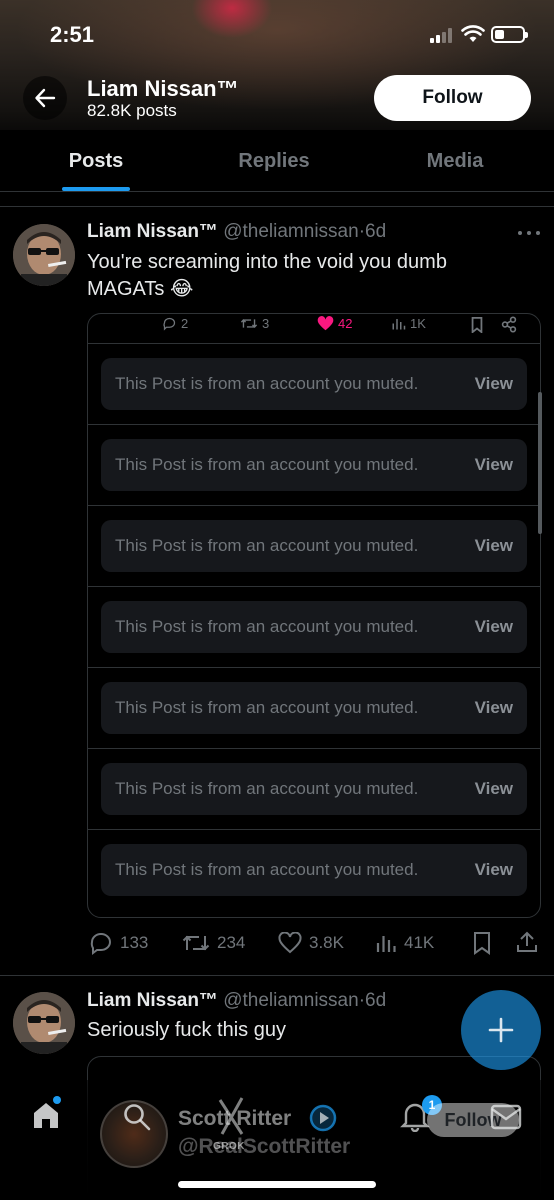 Image resolution: width=554 pixels, height=1200 pixels. Describe the element at coordinates (473, 33) in the screenshot. I see `wifi-icon` at that location.